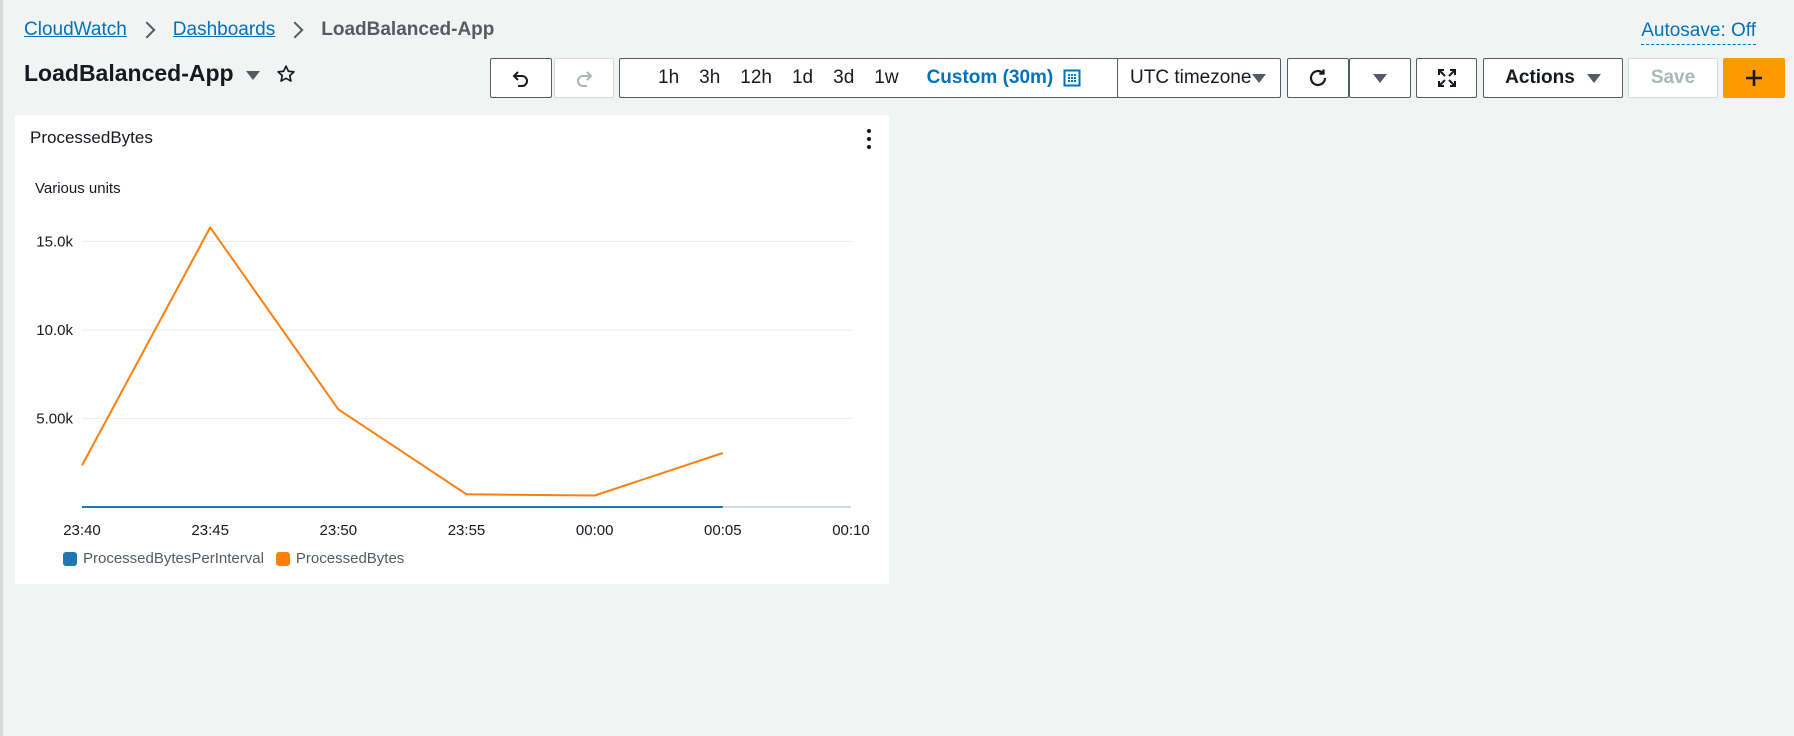 The height and width of the screenshot is (736, 1794). I want to click on page-title: LoadBalanced-App, so click(129, 73).